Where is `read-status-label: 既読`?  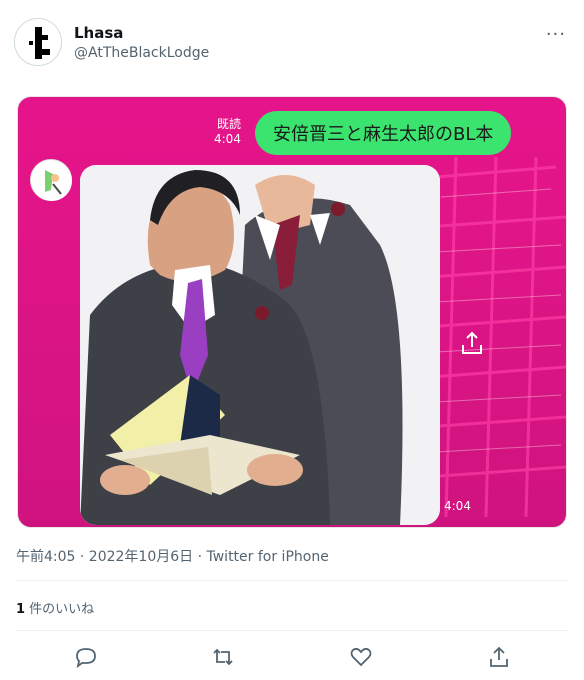
read-status-label: 既読 is located at coordinates (228, 124).